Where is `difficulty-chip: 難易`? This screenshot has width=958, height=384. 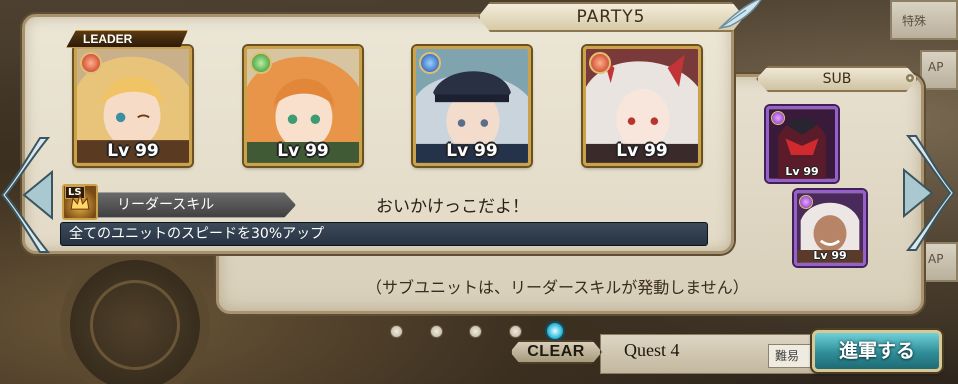 difficulty-chip: 難易 is located at coordinates (791, 356).